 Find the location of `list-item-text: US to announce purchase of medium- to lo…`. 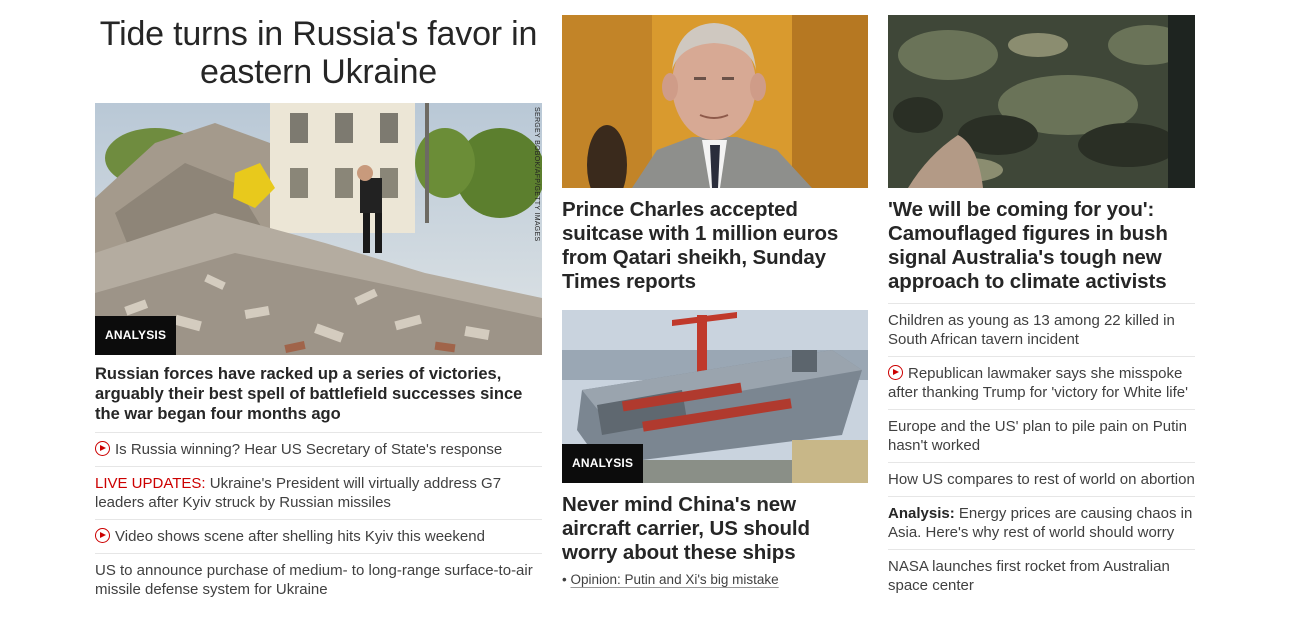

list-item-text: US to announce purchase of medium- to lo… is located at coordinates (314, 580).